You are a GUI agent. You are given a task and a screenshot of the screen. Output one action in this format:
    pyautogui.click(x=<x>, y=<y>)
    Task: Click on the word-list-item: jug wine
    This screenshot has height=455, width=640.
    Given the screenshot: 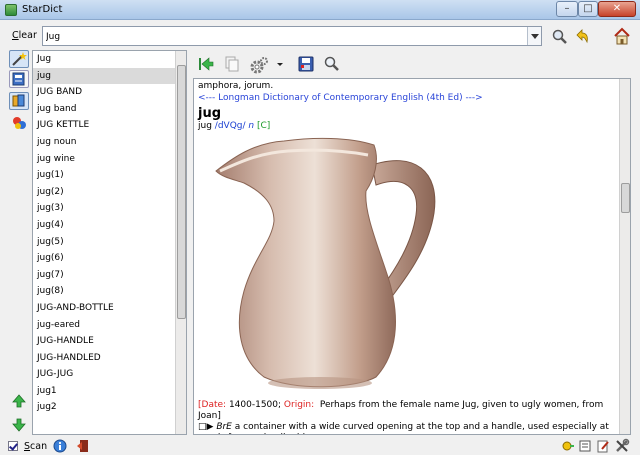 What is the action you would take?
    pyautogui.click(x=109, y=159)
    